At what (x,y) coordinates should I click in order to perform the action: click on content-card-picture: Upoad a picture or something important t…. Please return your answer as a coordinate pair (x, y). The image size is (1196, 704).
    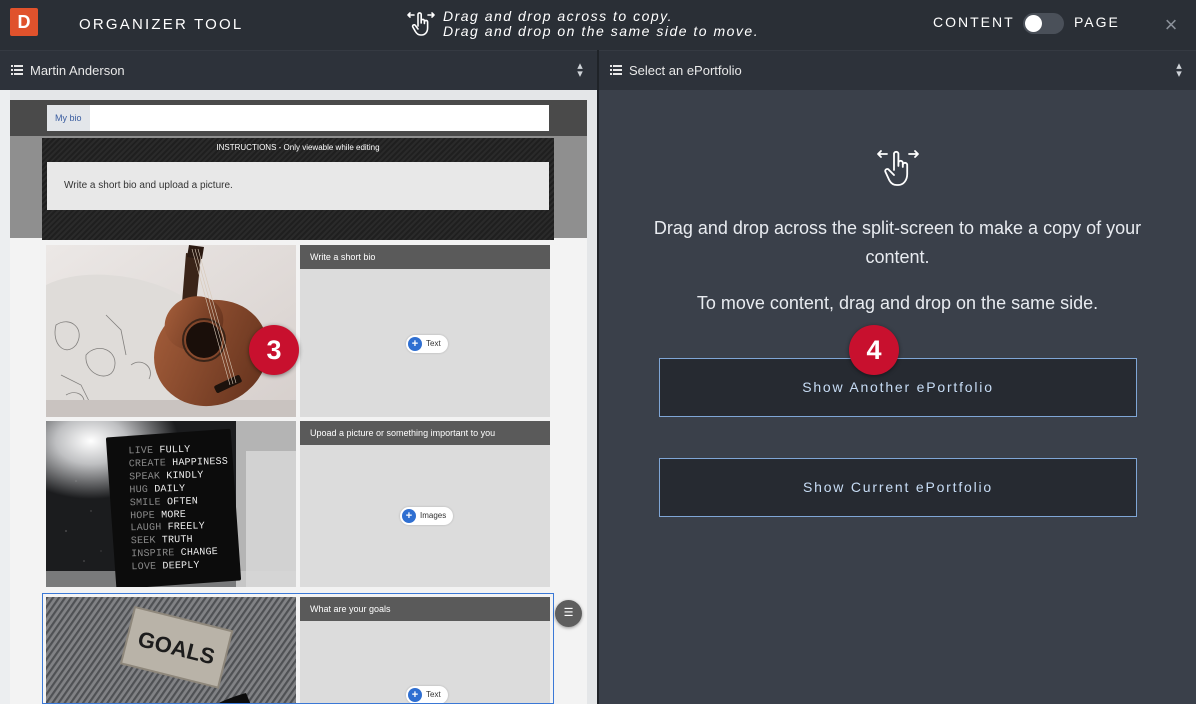
    Looking at the image, I should click on (425, 504).